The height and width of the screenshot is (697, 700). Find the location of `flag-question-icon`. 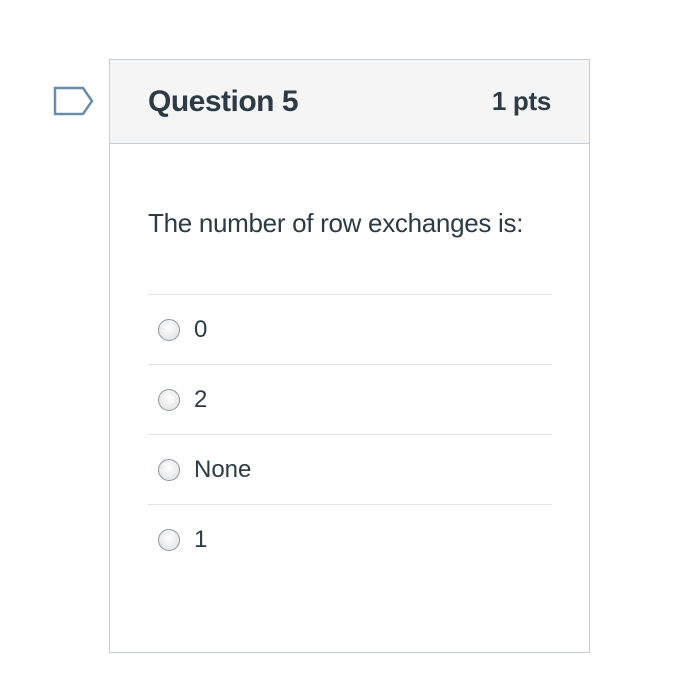

flag-question-icon is located at coordinates (74, 101).